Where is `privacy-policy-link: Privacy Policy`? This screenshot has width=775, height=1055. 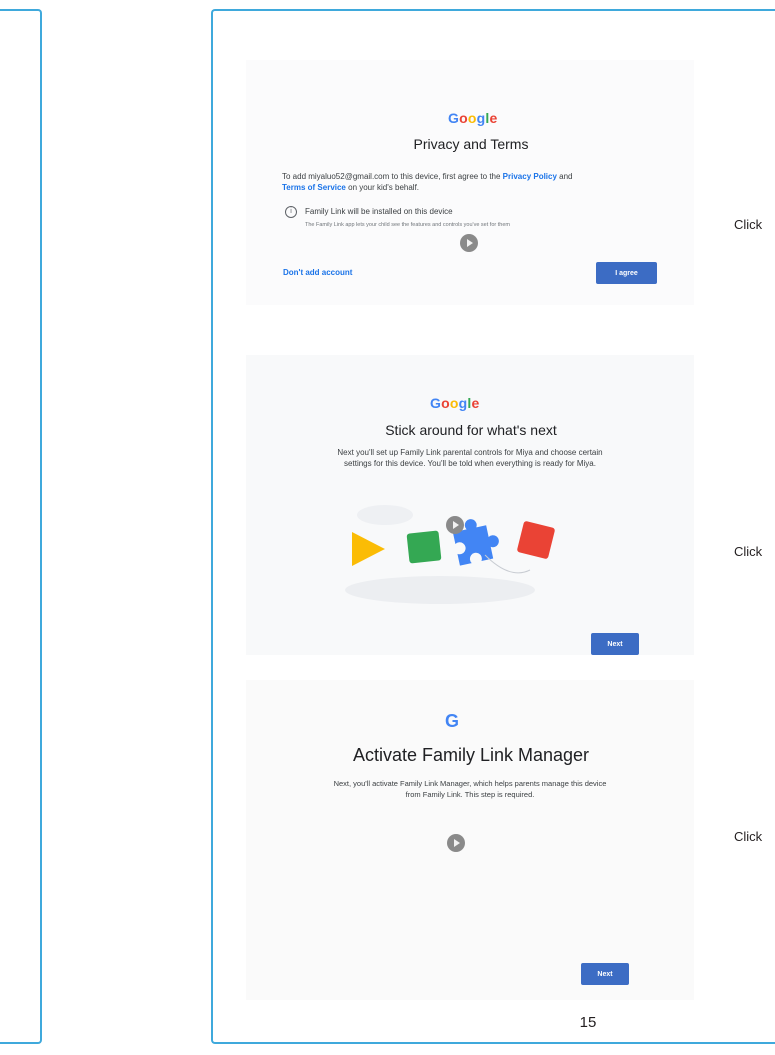
privacy-policy-link: Privacy Policy is located at coordinates (530, 176).